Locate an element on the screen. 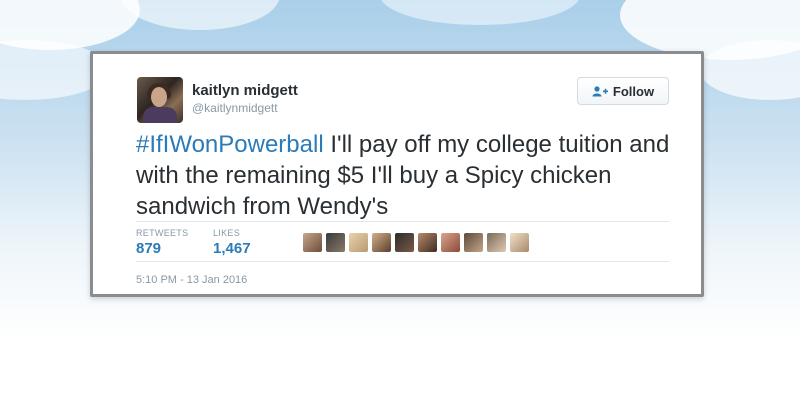  likes-label: LIKES is located at coordinates (227, 233).